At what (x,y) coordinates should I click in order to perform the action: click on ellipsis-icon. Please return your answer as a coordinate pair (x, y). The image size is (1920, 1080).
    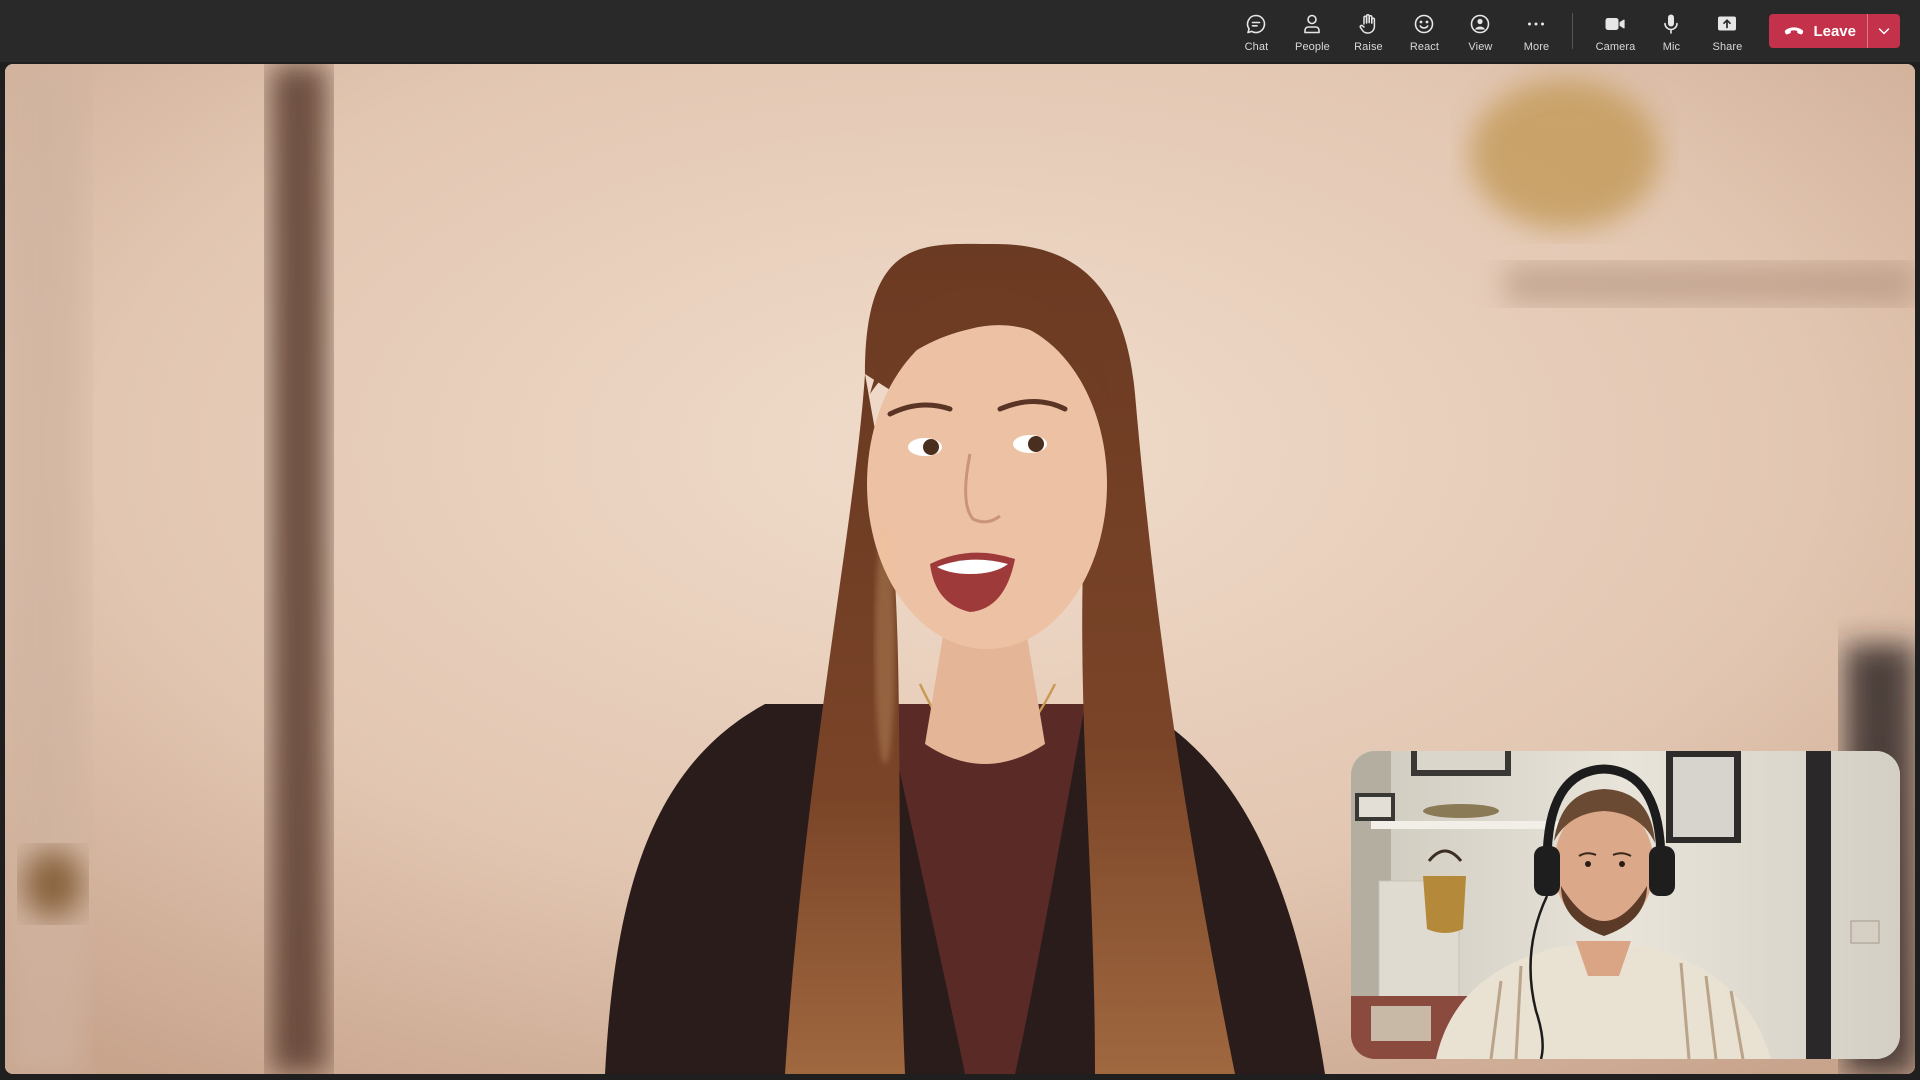
    Looking at the image, I should click on (1536, 23).